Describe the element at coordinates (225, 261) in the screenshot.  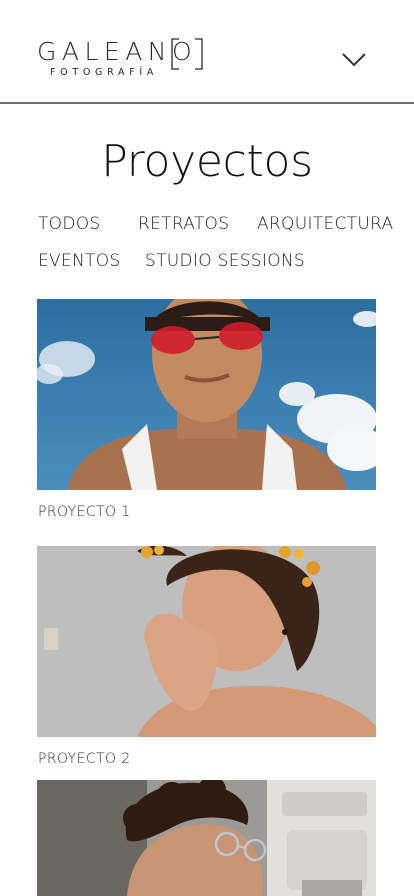
I see `filter-studio-sessions: STUDIO SESSIONS` at that location.